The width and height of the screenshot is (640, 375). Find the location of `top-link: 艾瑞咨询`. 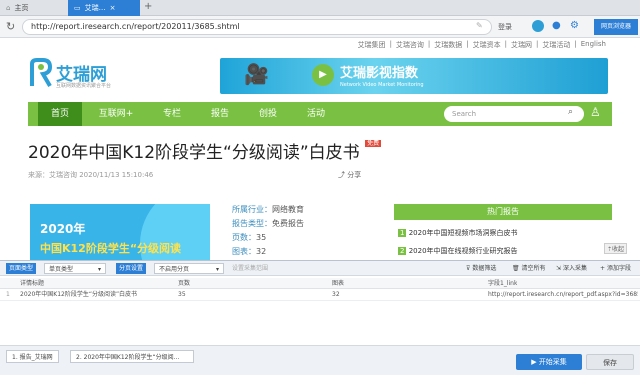

top-link: 艾瑞咨询 is located at coordinates (410, 45).